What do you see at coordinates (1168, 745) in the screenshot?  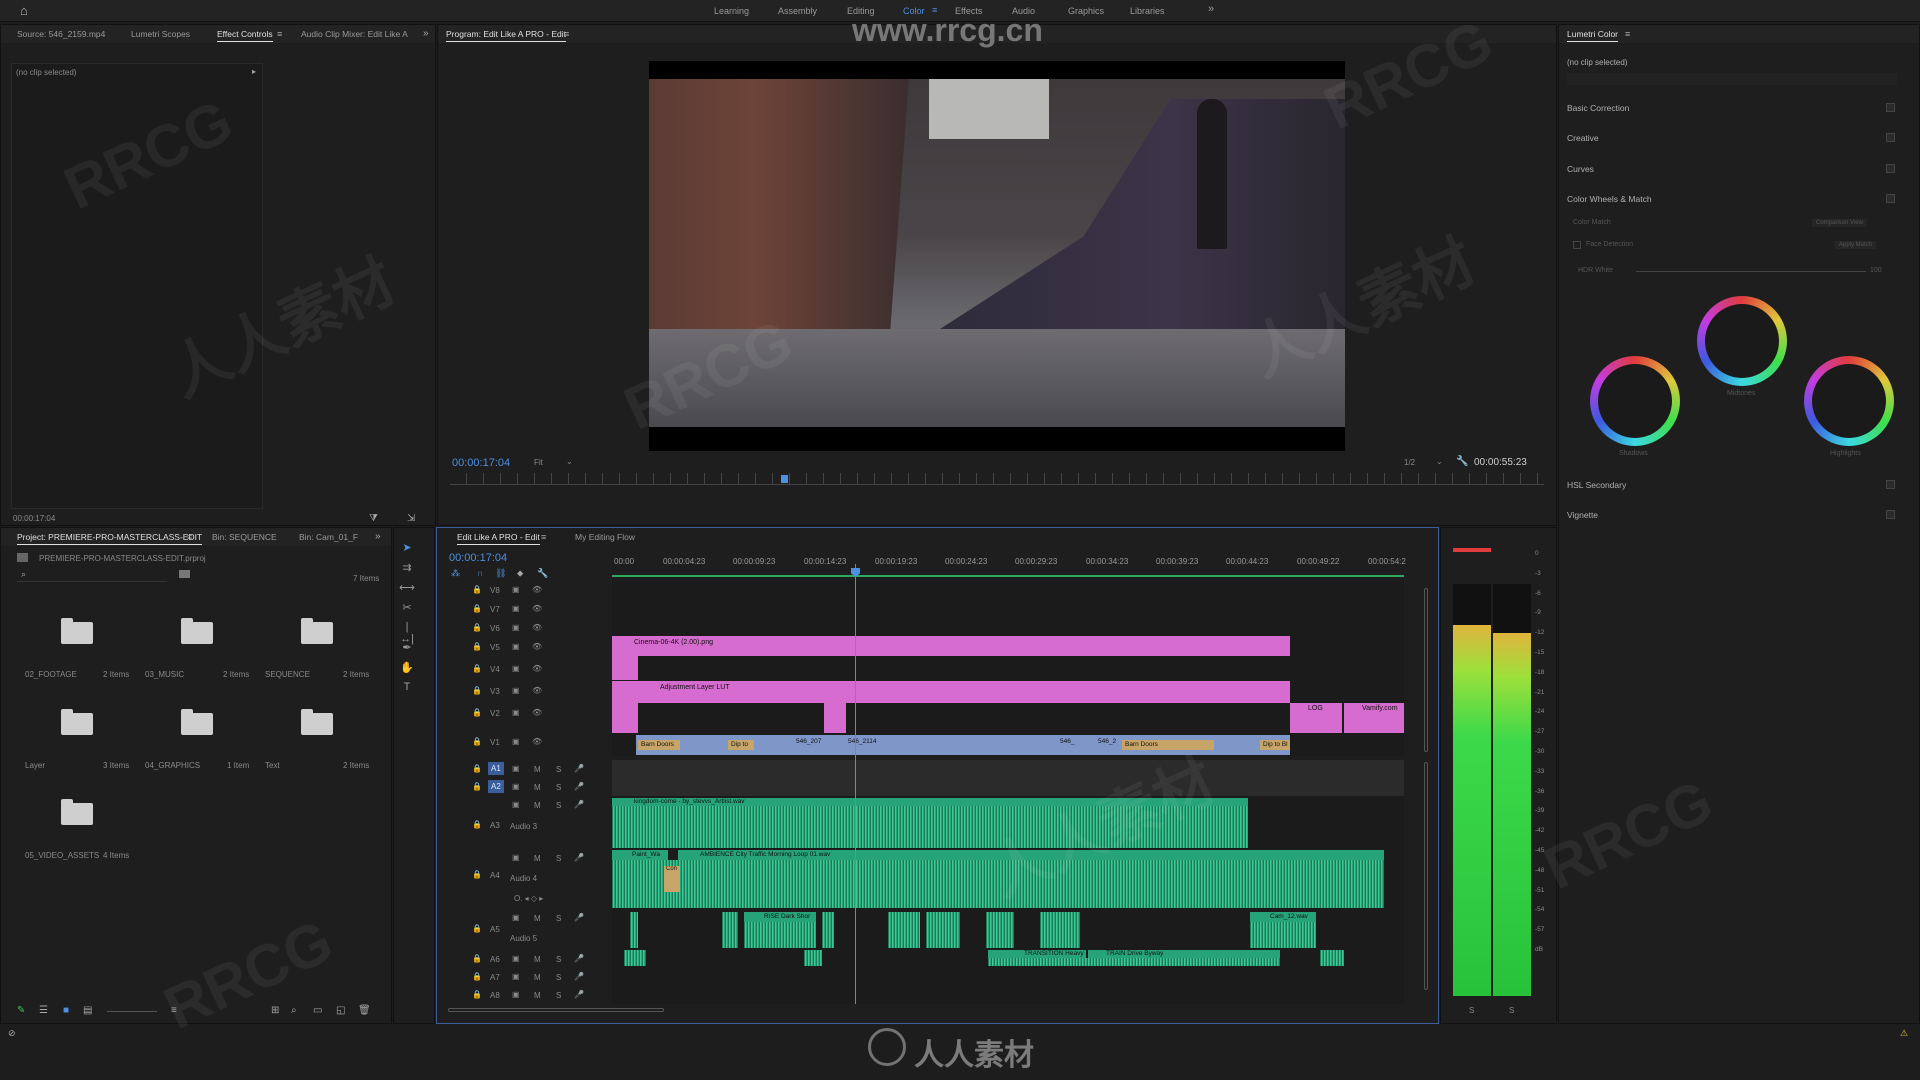 I see `clip-barn-doors-2: Barn Doors` at bounding box center [1168, 745].